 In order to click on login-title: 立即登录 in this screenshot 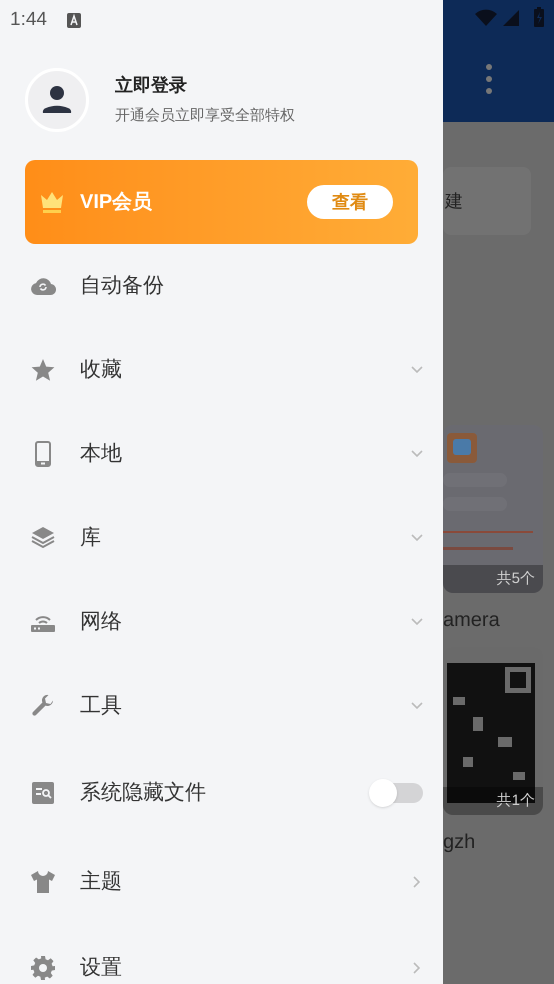, I will do `click(205, 86)`.